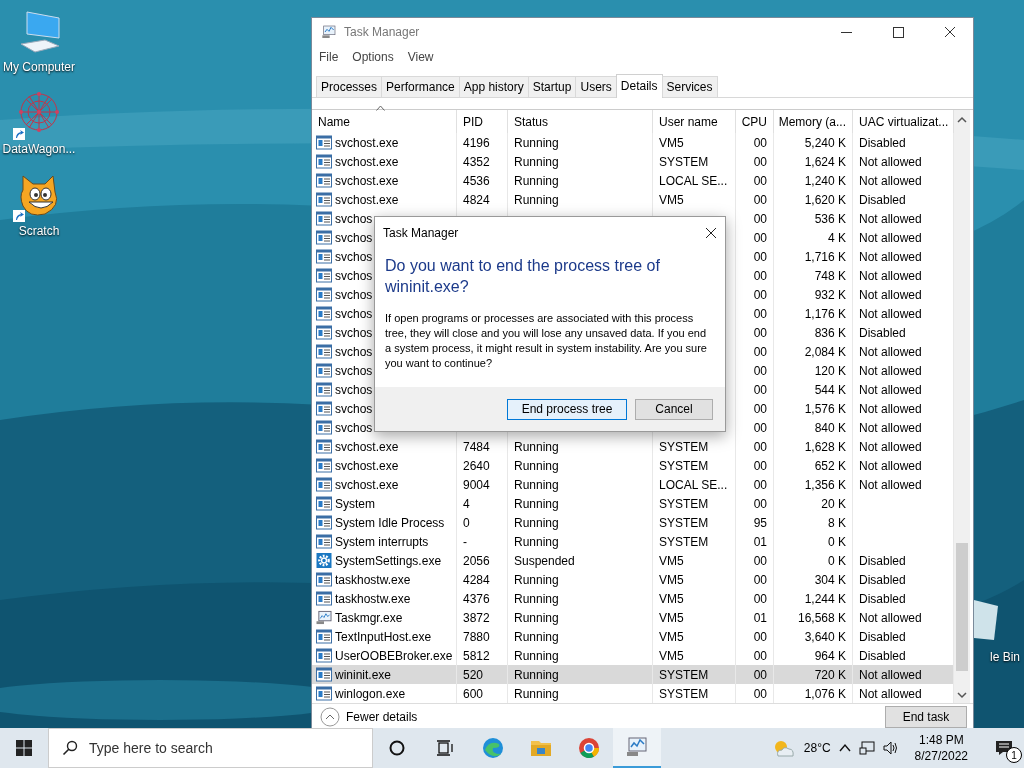  Describe the element at coordinates (825, 598) in the screenshot. I see `table-cell: 1,244 K` at that location.